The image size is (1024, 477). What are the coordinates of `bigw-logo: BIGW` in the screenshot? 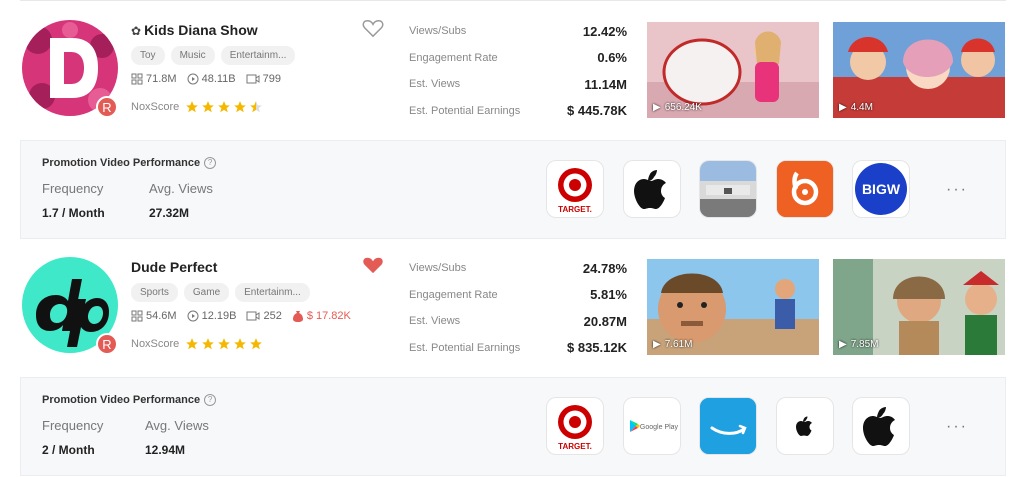 It's located at (881, 189).